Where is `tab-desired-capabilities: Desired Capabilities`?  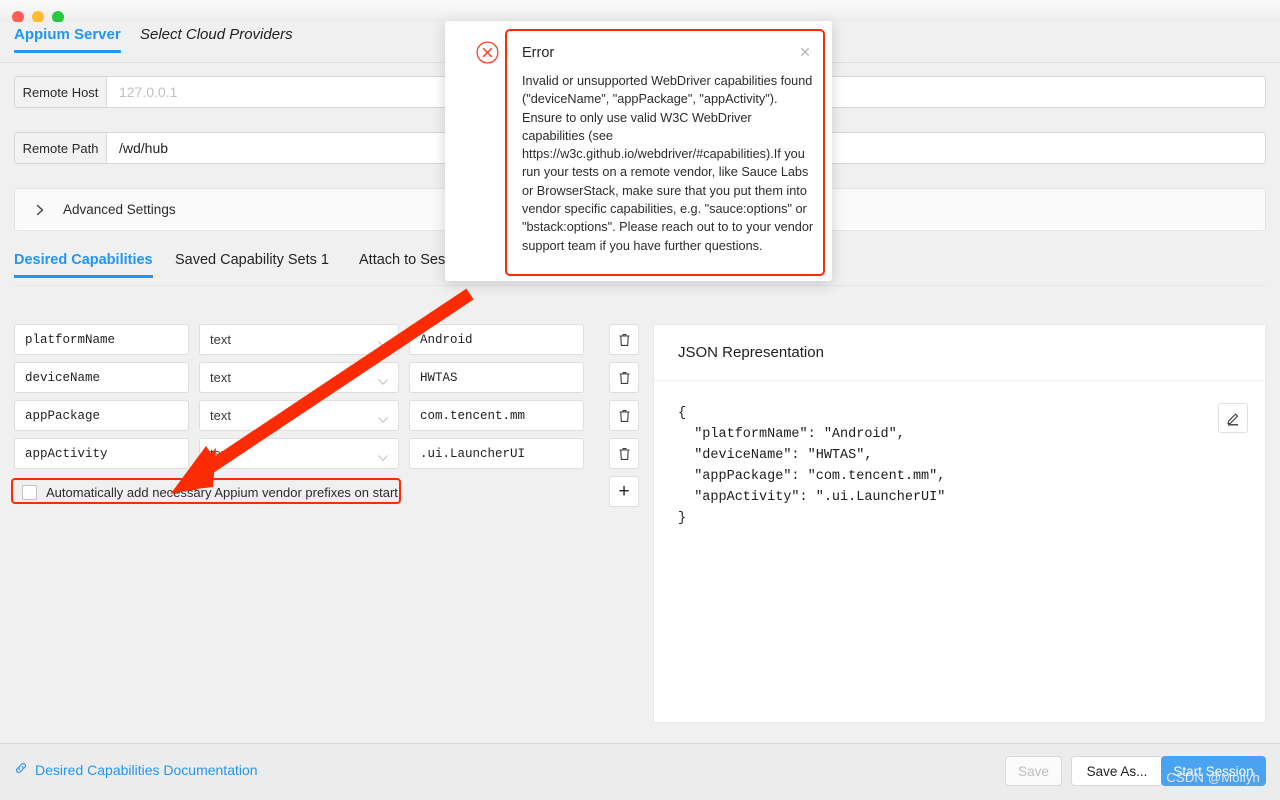 tab-desired-capabilities: Desired Capabilities is located at coordinates (83, 265).